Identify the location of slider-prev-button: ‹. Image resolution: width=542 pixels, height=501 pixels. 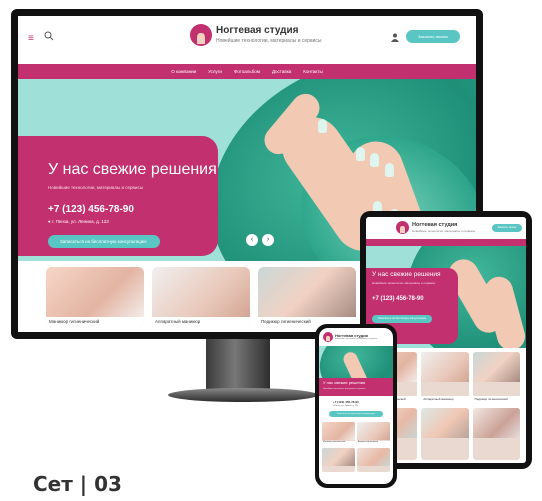
(252, 240).